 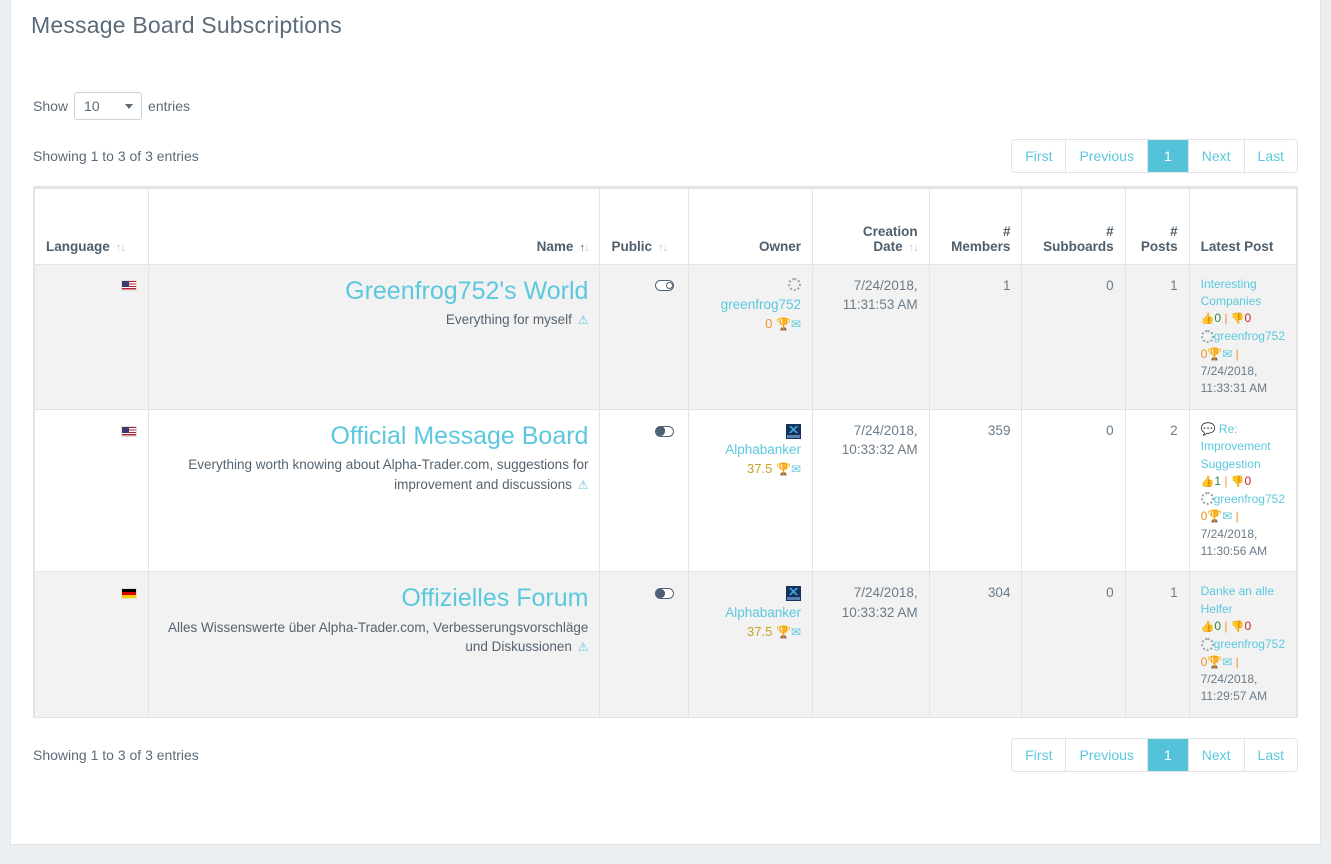 What do you see at coordinates (975, 226) in the screenshot?
I see `column-header-members: # Members` at bounding box center [975, 226].